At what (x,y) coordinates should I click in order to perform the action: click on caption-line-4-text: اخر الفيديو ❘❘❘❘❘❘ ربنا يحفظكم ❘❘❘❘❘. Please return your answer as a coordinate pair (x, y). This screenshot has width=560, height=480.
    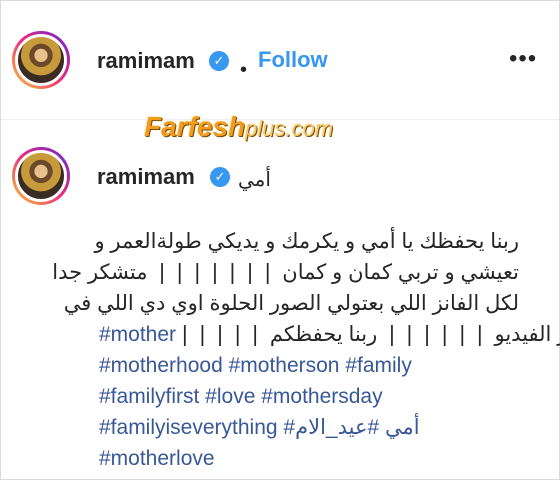
    Looking at the image, I should click on (368, 334).